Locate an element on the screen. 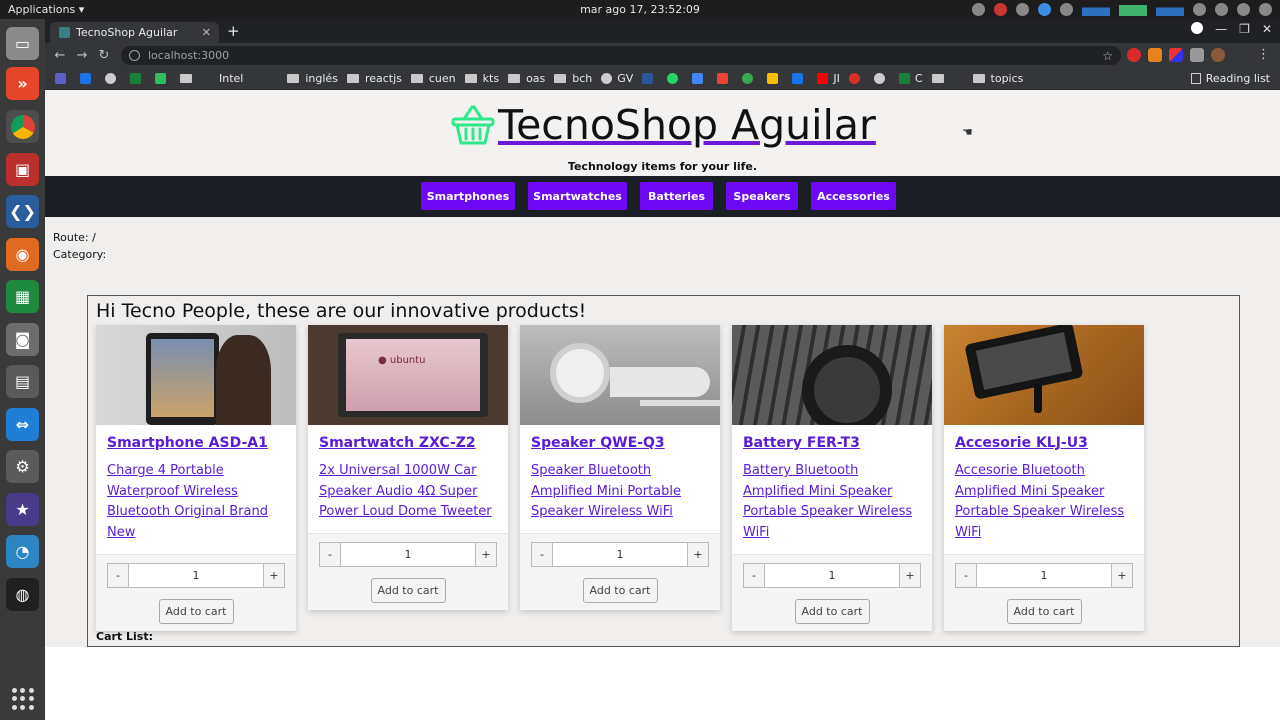  spreadsheet-icon: ▦ is located at coordinates (22, 296).